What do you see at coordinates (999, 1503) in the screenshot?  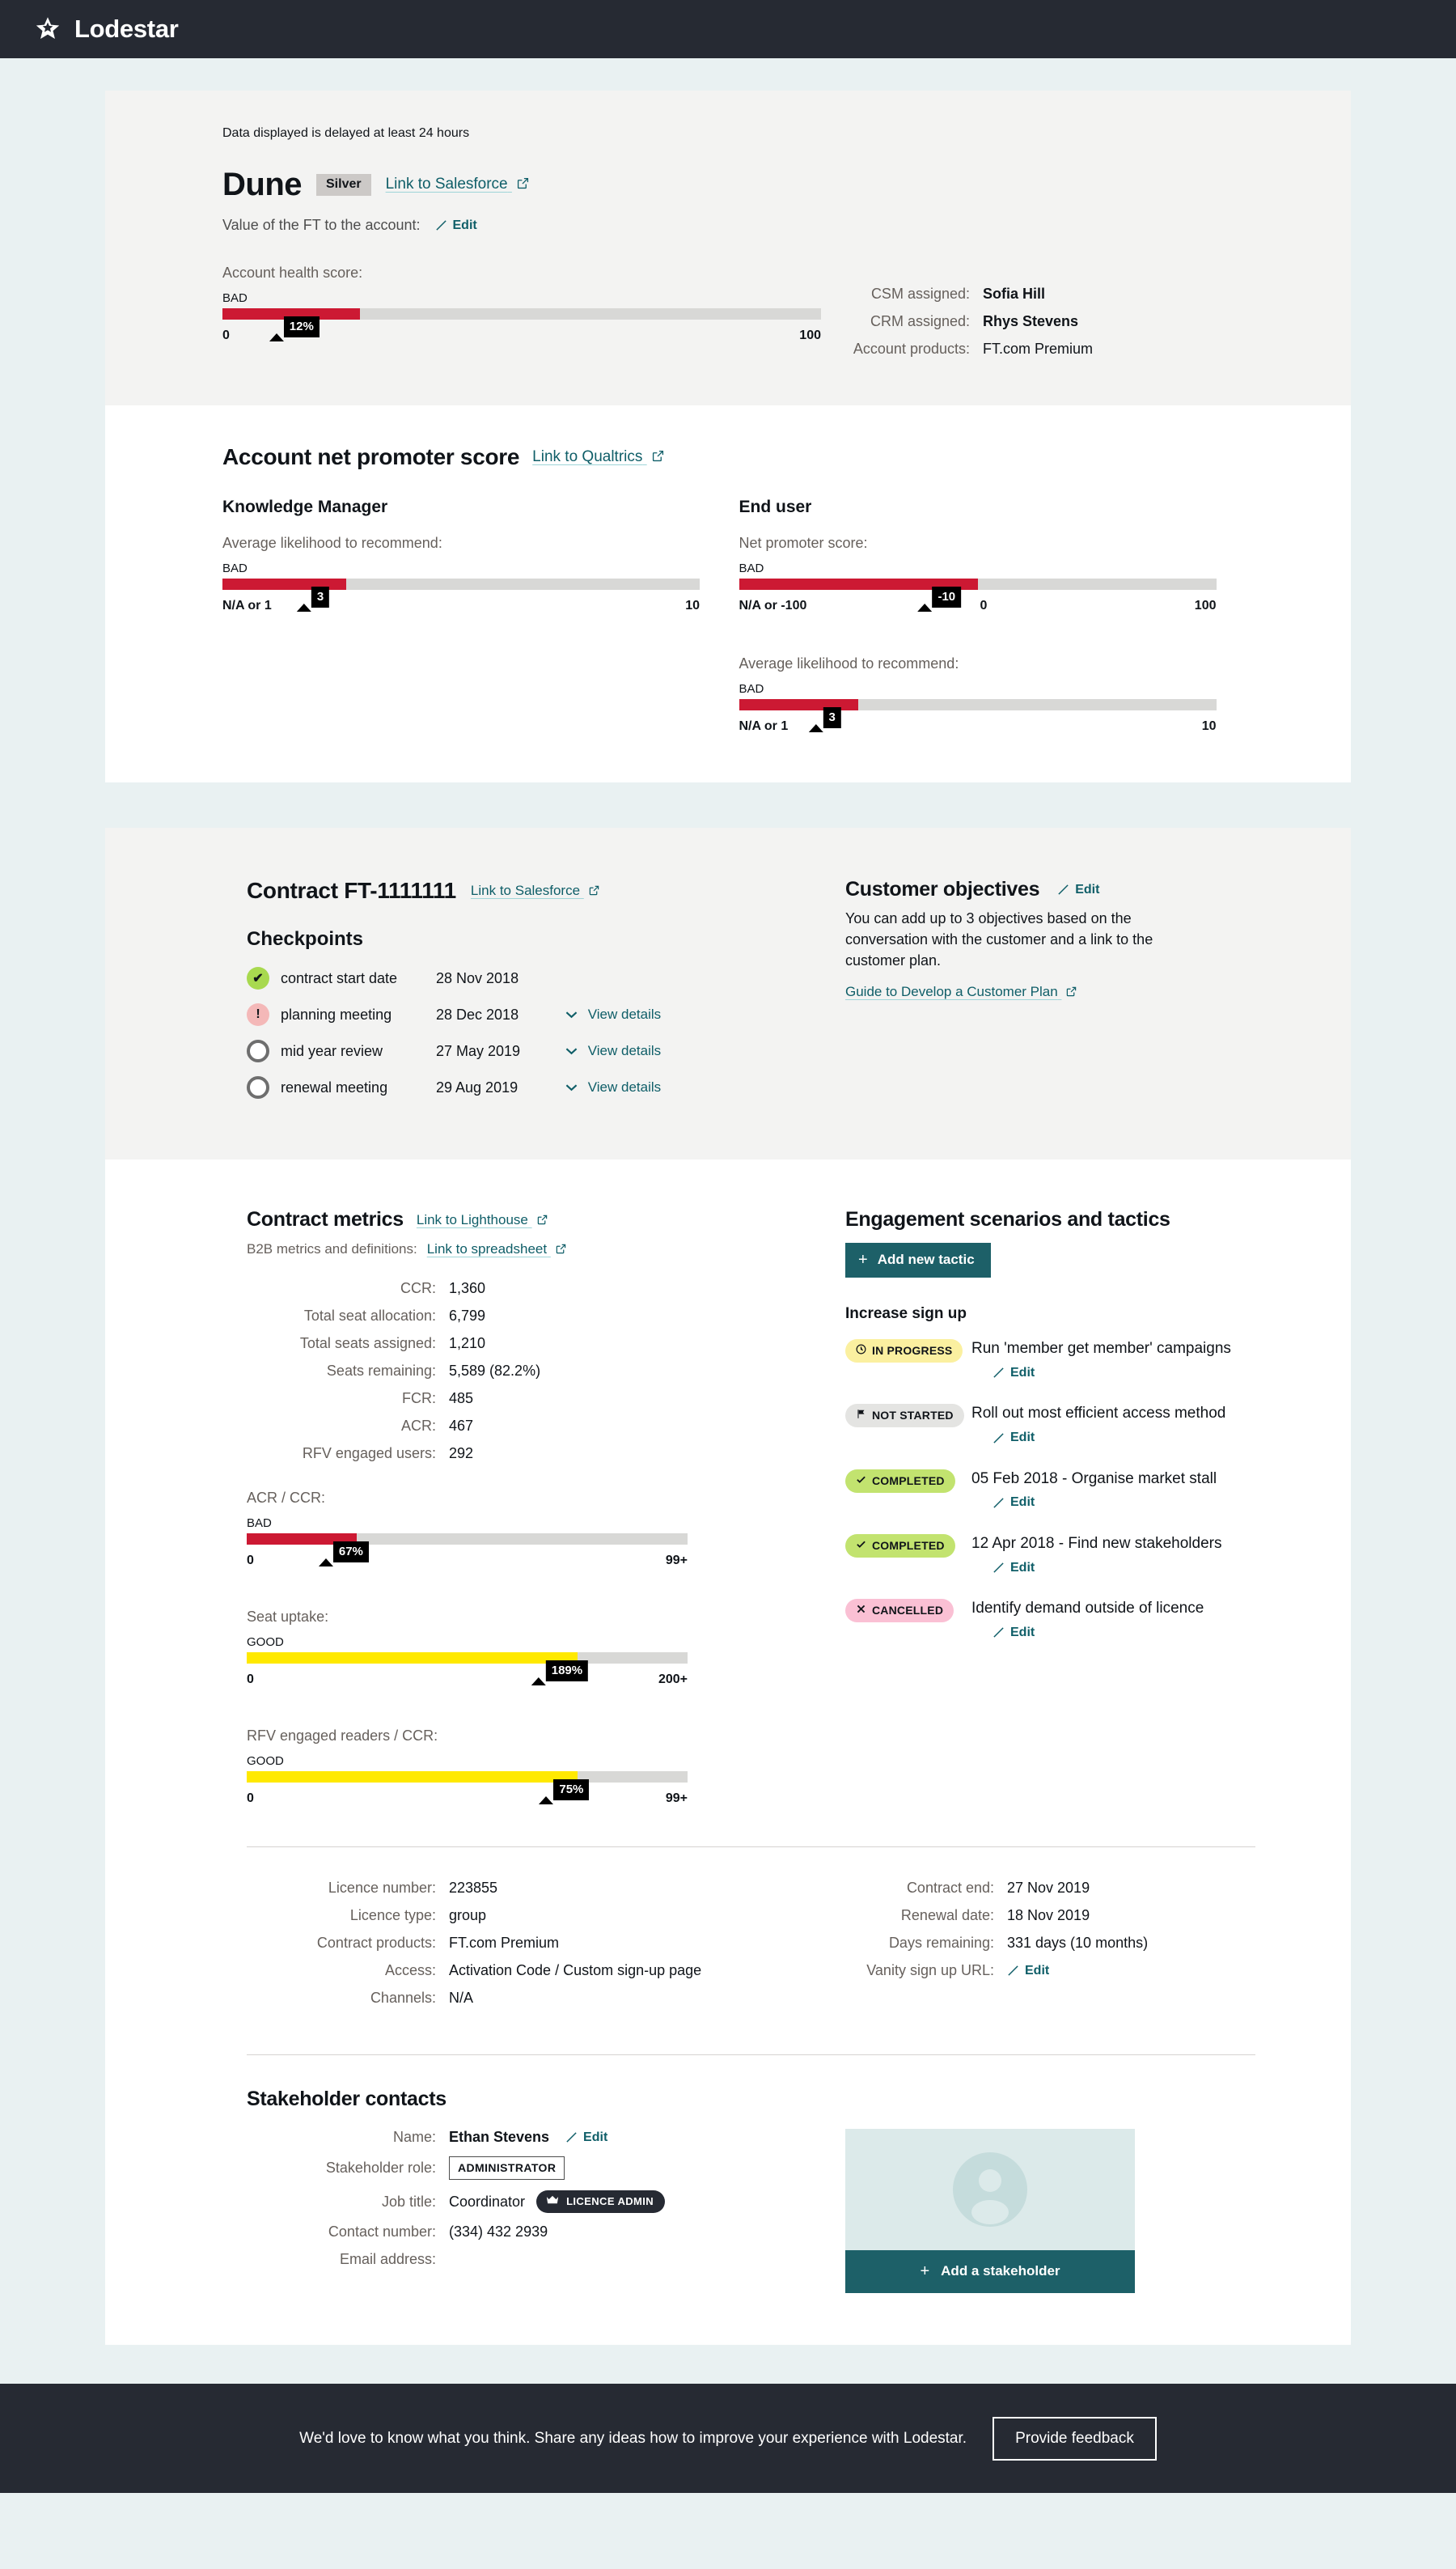 I see `pencil-icon` at bounding box center [999, 1503].